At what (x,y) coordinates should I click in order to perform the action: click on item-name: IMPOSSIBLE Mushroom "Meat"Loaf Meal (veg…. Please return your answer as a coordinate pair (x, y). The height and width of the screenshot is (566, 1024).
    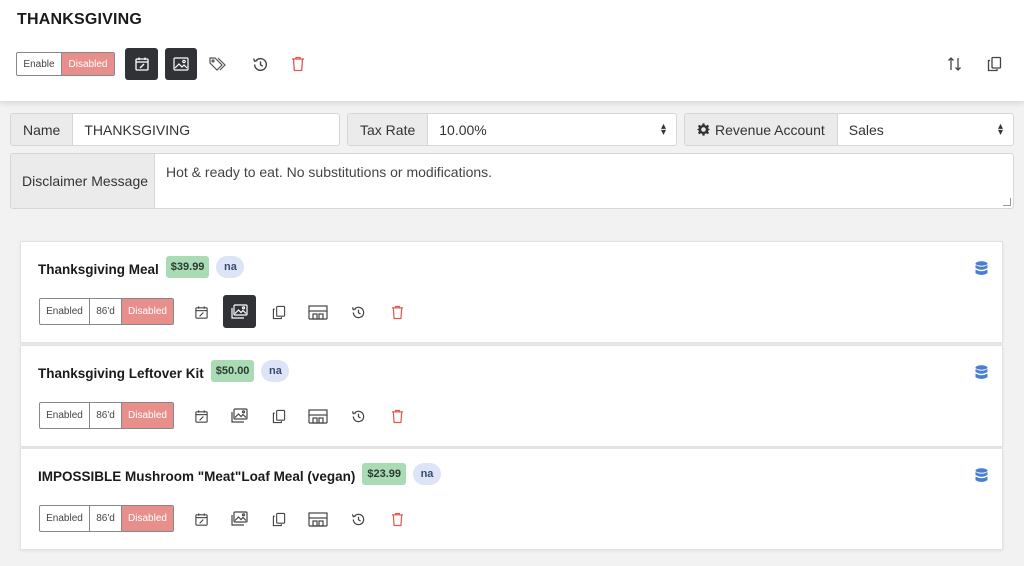
    Looking at the image, I should click on (197, 476).